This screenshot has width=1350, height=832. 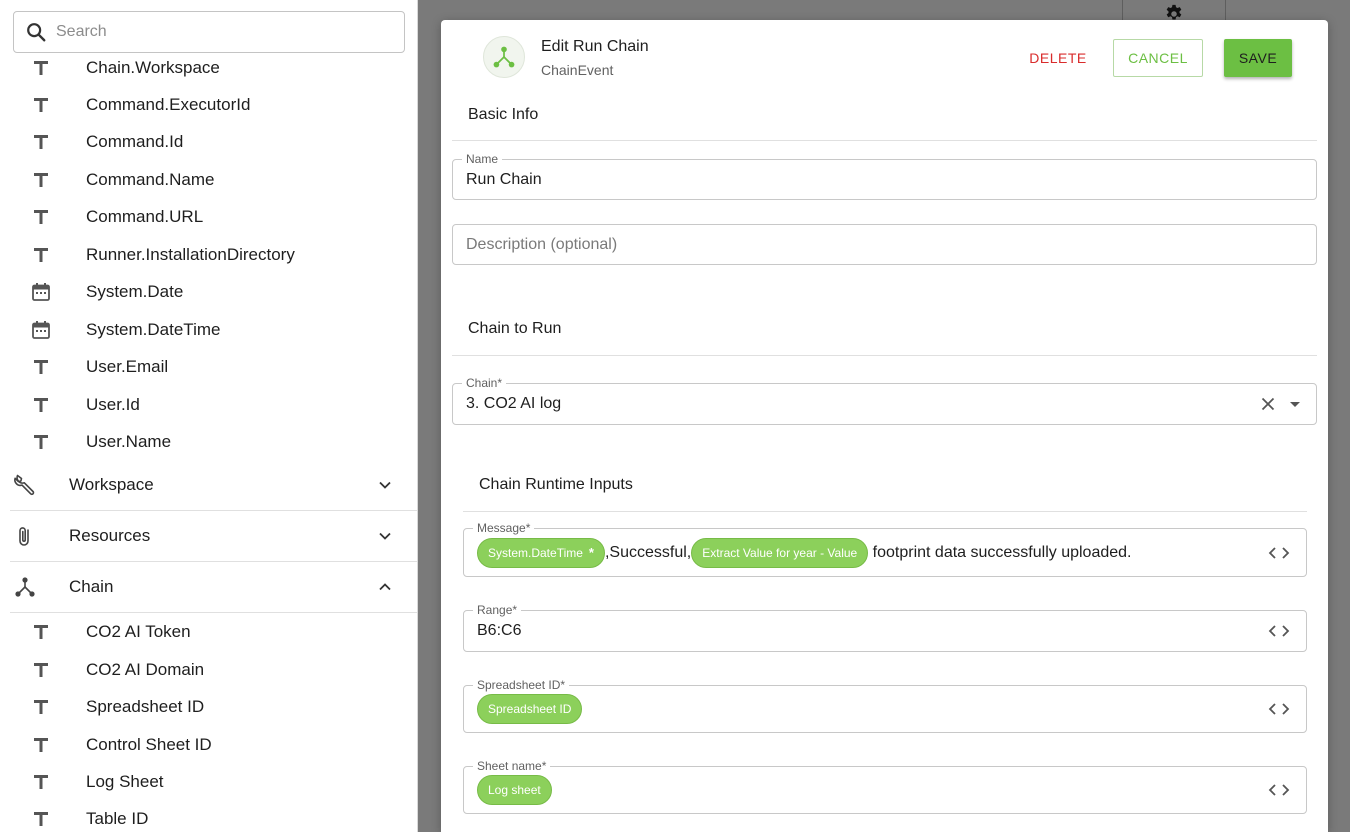 What do you see at coordinates (208, 329) in the screenshot?
I see `variable-item: System.DateTime` at bounding box center [208, 329].